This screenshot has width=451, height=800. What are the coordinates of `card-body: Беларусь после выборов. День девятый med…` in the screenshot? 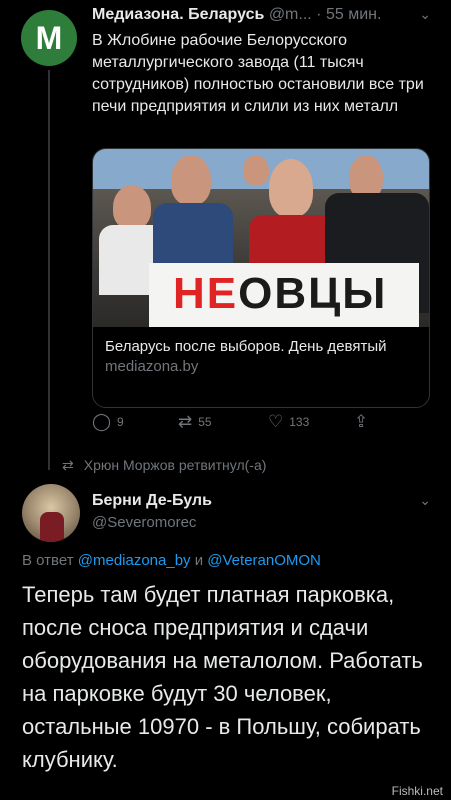 It's located at (261, 357).